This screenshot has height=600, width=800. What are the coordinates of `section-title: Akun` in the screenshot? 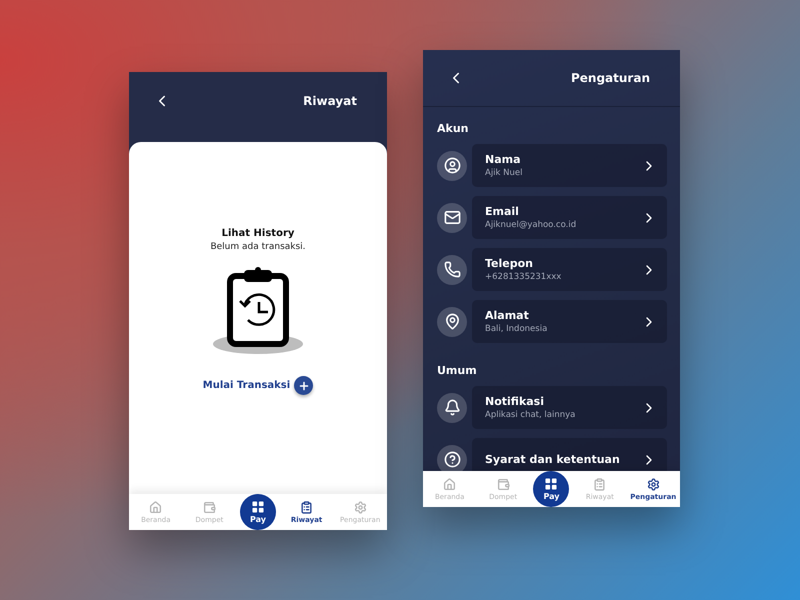 It's located at (453, 128).